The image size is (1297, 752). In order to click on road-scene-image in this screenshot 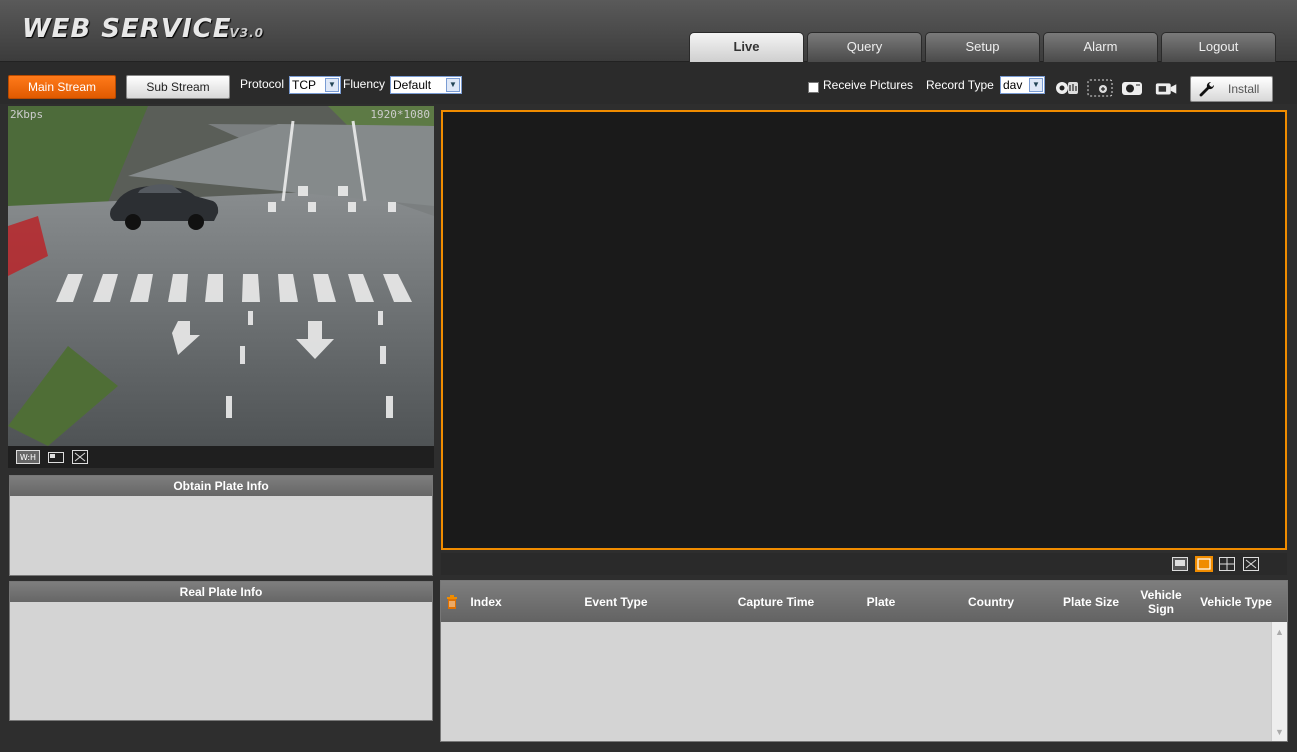, I will do `click(221, 276)`.